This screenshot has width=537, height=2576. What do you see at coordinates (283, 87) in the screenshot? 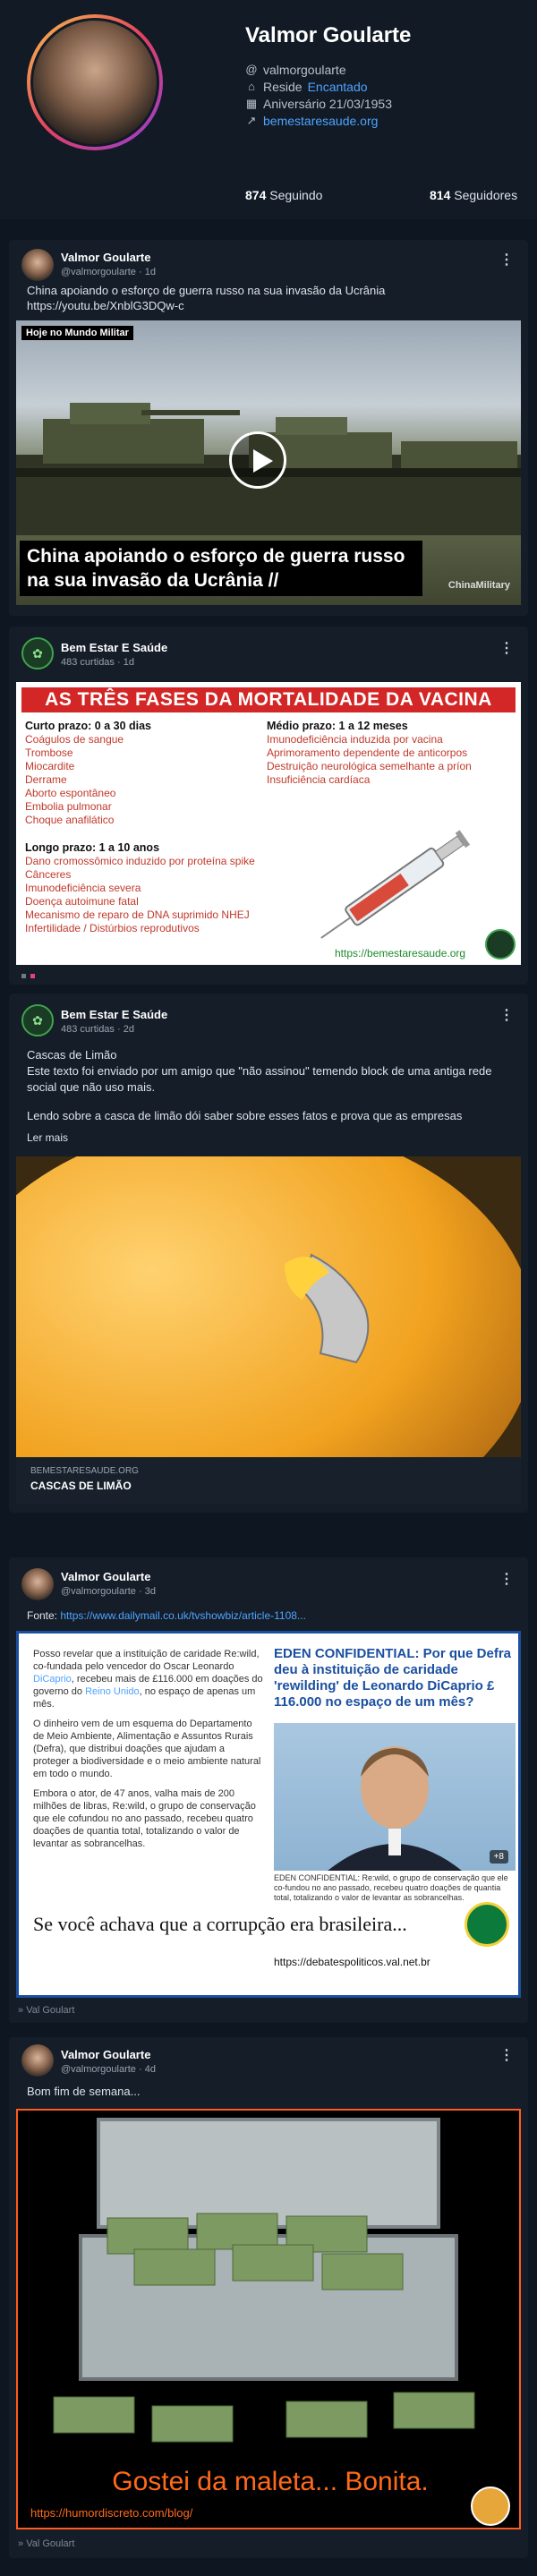
I see `profile-lives-prefix: Reside` at bounding box center [283, 87].